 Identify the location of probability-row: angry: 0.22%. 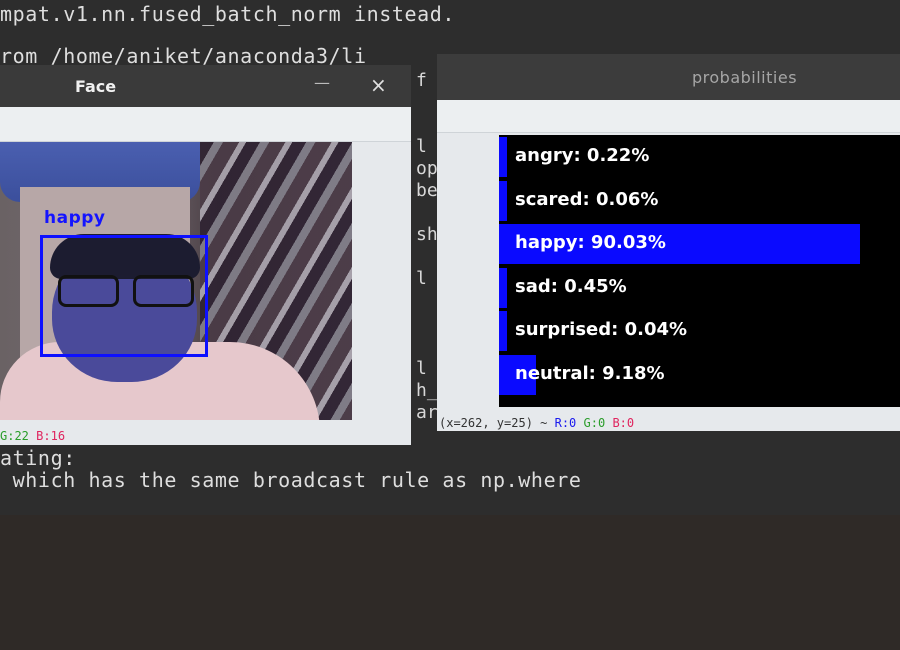
(699, 157).